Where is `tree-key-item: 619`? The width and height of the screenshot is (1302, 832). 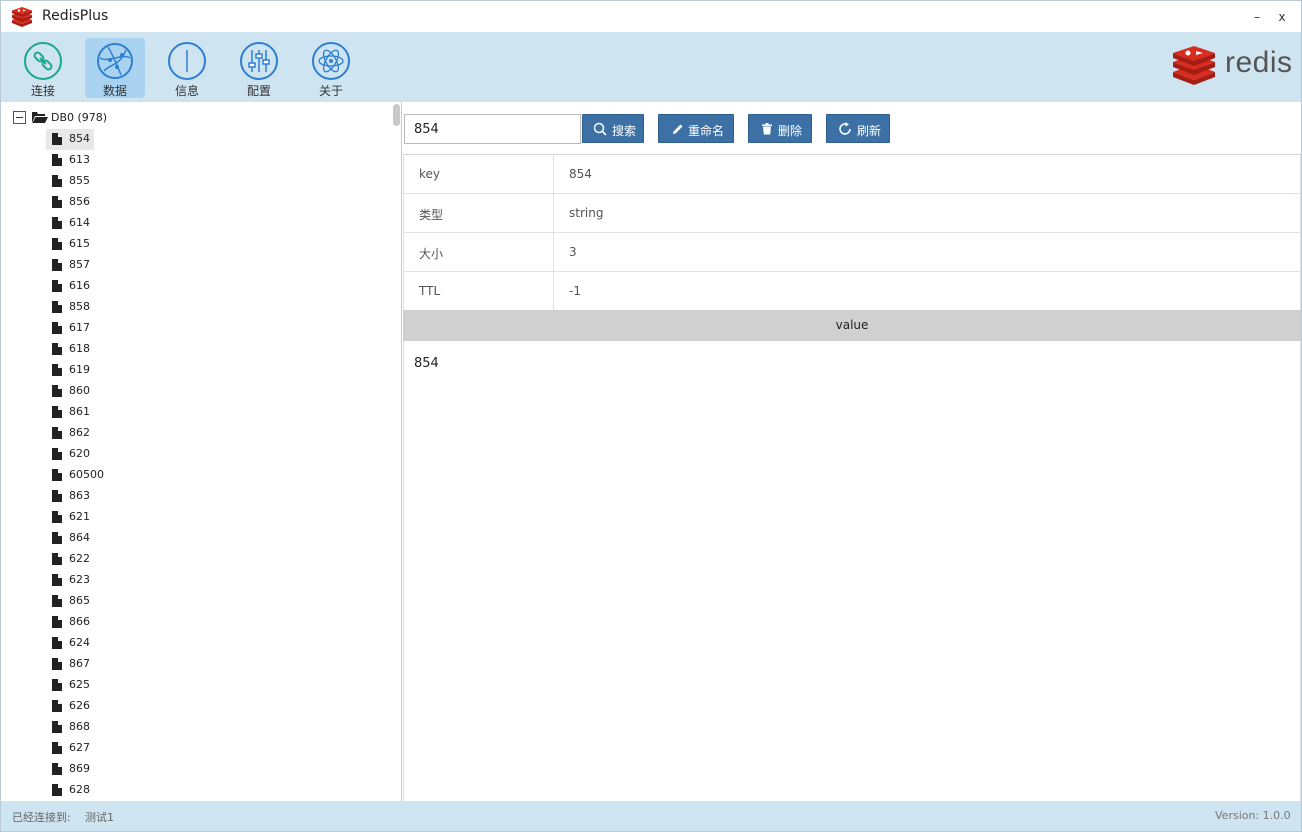
tree-key-item: 619 is located at coordinates (70, 370).